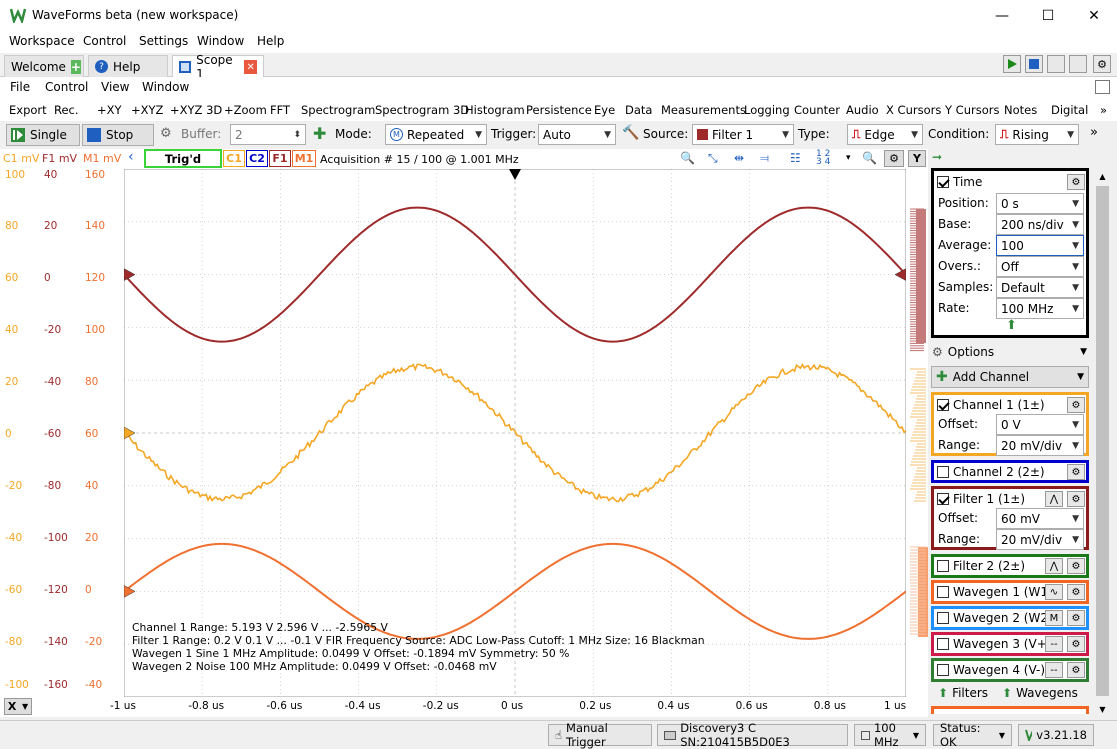 The width and height of the screenshot is (1117, 749). What do you see at coordinates (604, 110) in the screenshot?
I see `tool-eye: Eye` at bounding box center [604, 110].